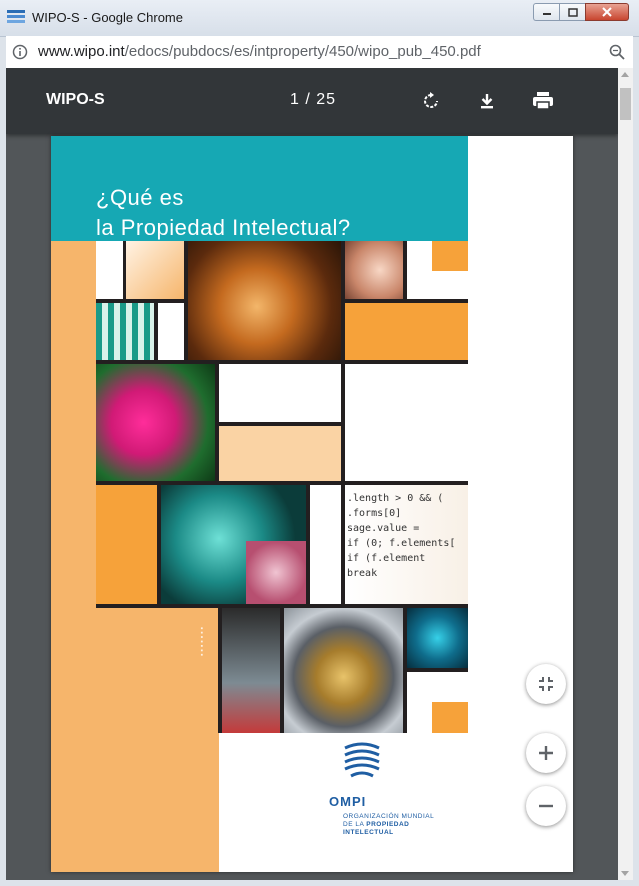  What do you see at coordinates (368, 832) in the screenshot?
I see `org-line3: INTELECTUAL` at bounding box center [368, 832].